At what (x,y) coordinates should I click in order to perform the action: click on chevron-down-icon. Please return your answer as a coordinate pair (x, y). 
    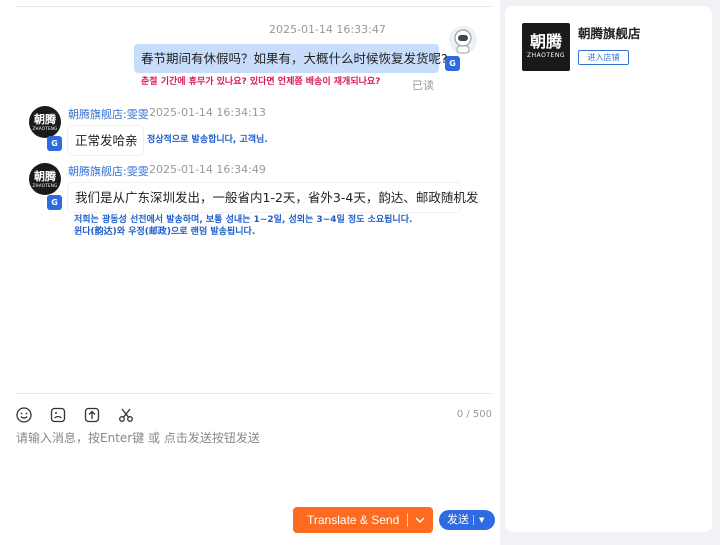
    Looking at the image, I should click on (420, 520).